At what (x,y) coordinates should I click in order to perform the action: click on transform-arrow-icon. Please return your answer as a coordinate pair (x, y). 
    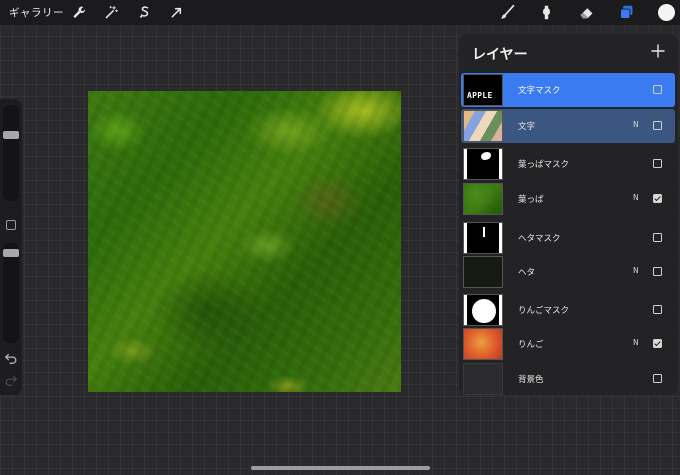
    Looking at the image, I should click on (176, 12).